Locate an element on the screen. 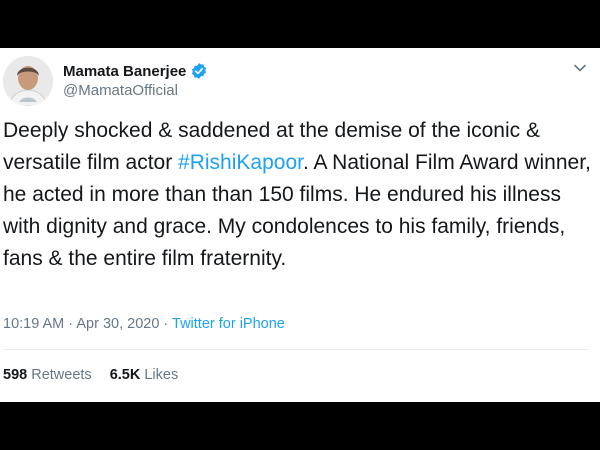  avatar is located at coordinates (28, 81).